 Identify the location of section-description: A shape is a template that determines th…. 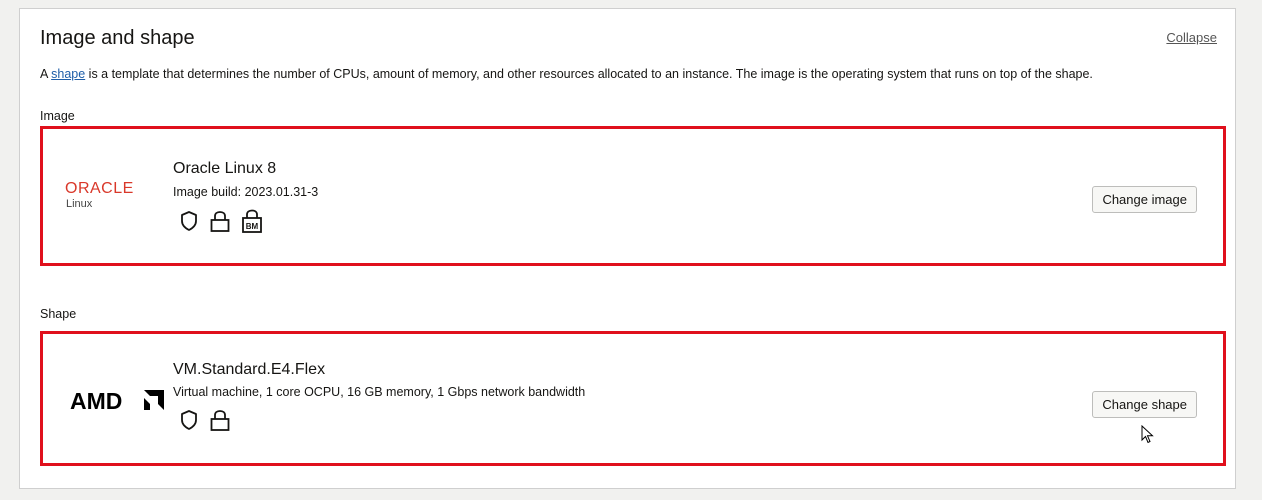
(566, 74).